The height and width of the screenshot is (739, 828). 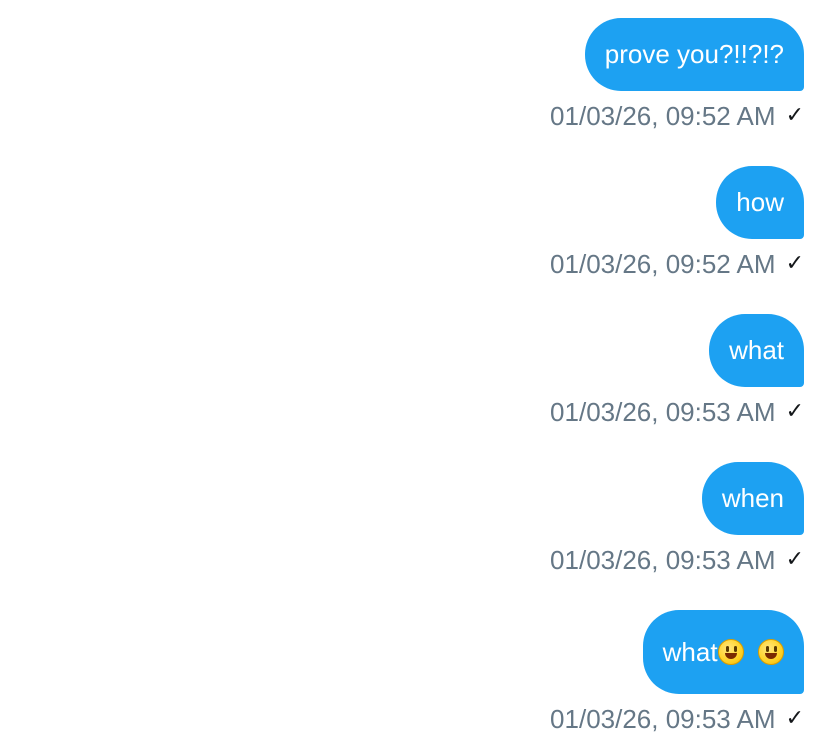 I want to click on message-item: how 01/03/26, 09:52 AM ✓, so click(x=677, y=222).